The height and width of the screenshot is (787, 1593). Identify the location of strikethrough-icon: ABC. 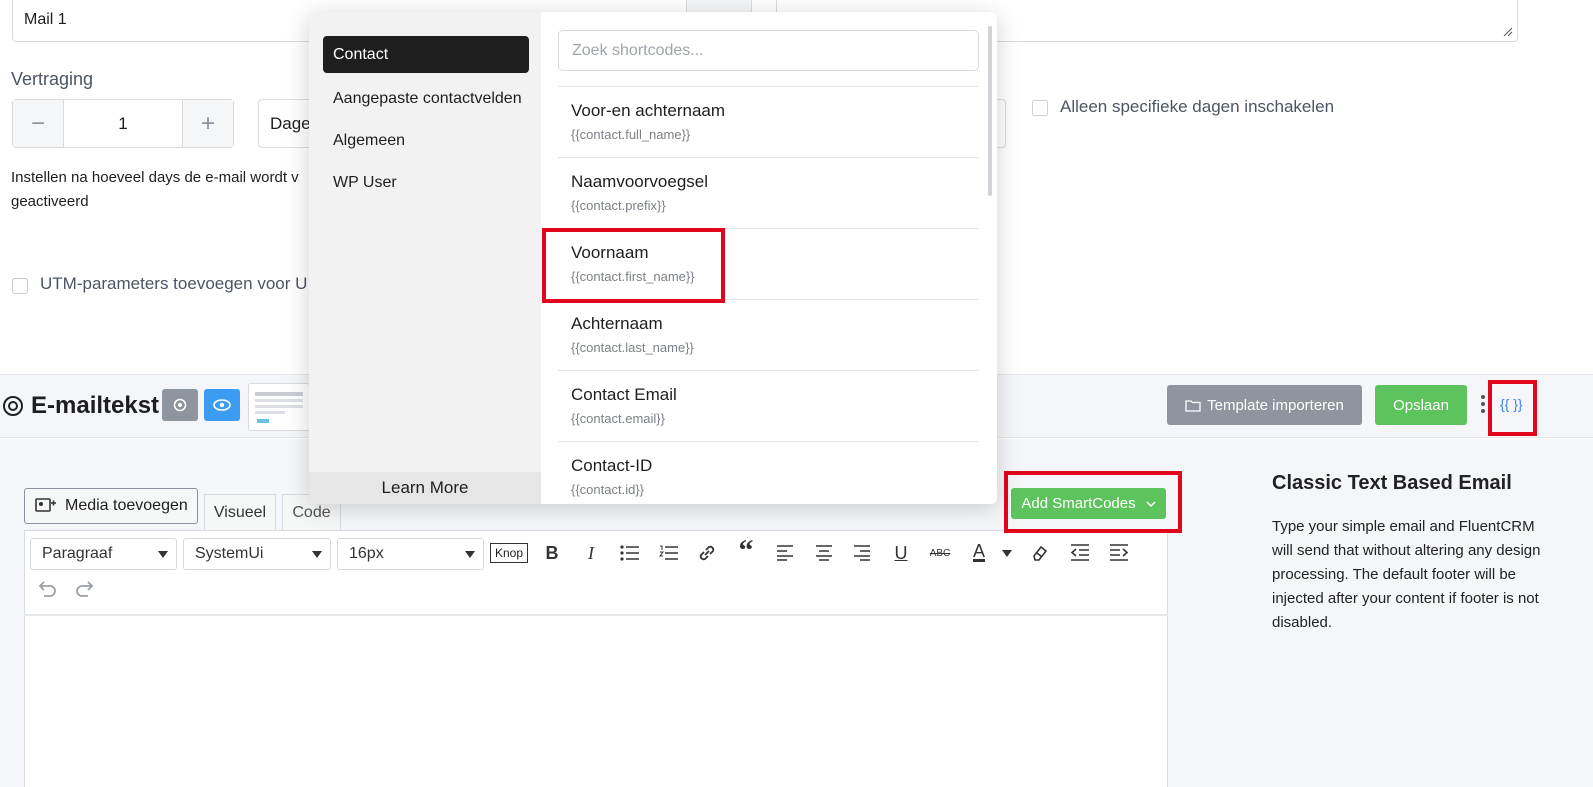
(940, 553).